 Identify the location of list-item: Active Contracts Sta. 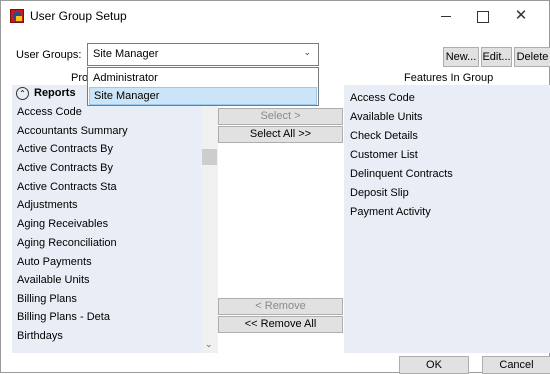
(67, 187).